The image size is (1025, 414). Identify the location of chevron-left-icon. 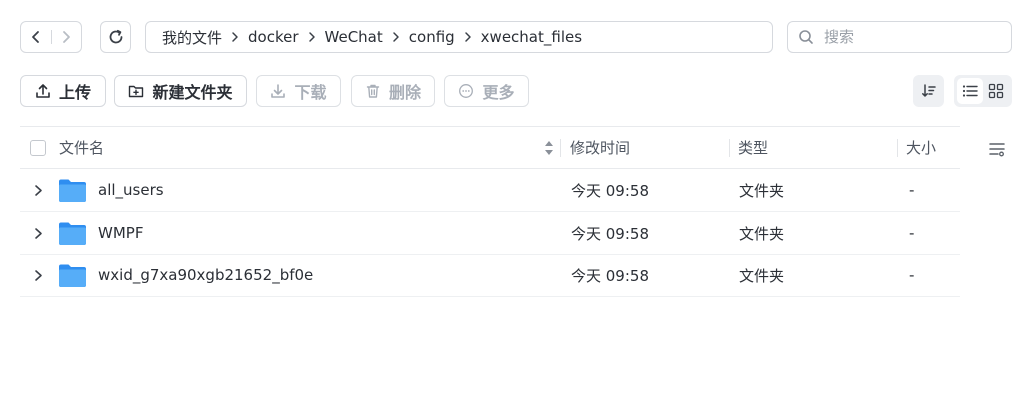
(35, 37).